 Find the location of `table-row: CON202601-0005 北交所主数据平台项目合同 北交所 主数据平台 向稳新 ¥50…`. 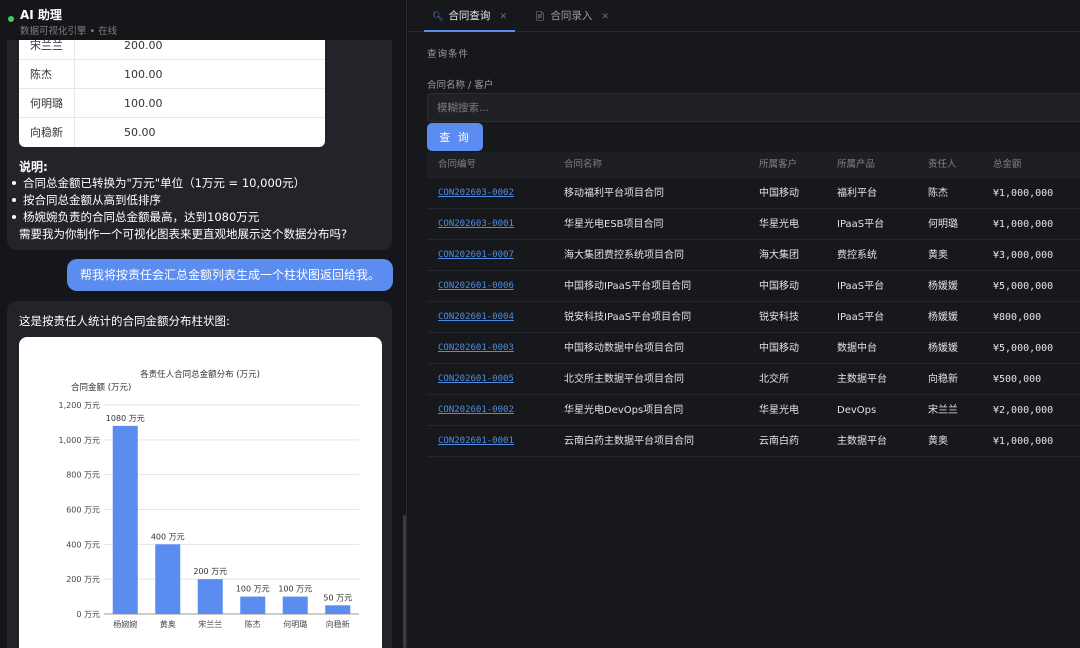

table-row: CON202601-0005 北交所主数据平台项目合同 北交所 主数据平台 向稳新 ¥50… is located at coordinates (753, 379).